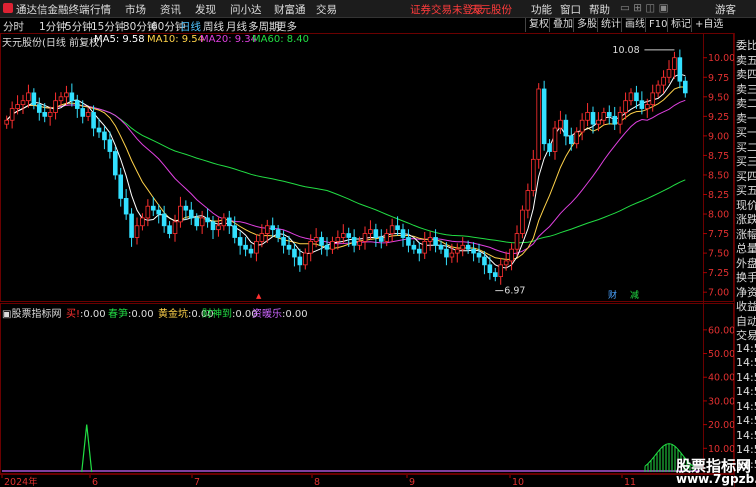  What do you see at coordinates (721, 58) in the screenshot?
I see `price-tick-label: 10.00` at bounding box center [721, 58].